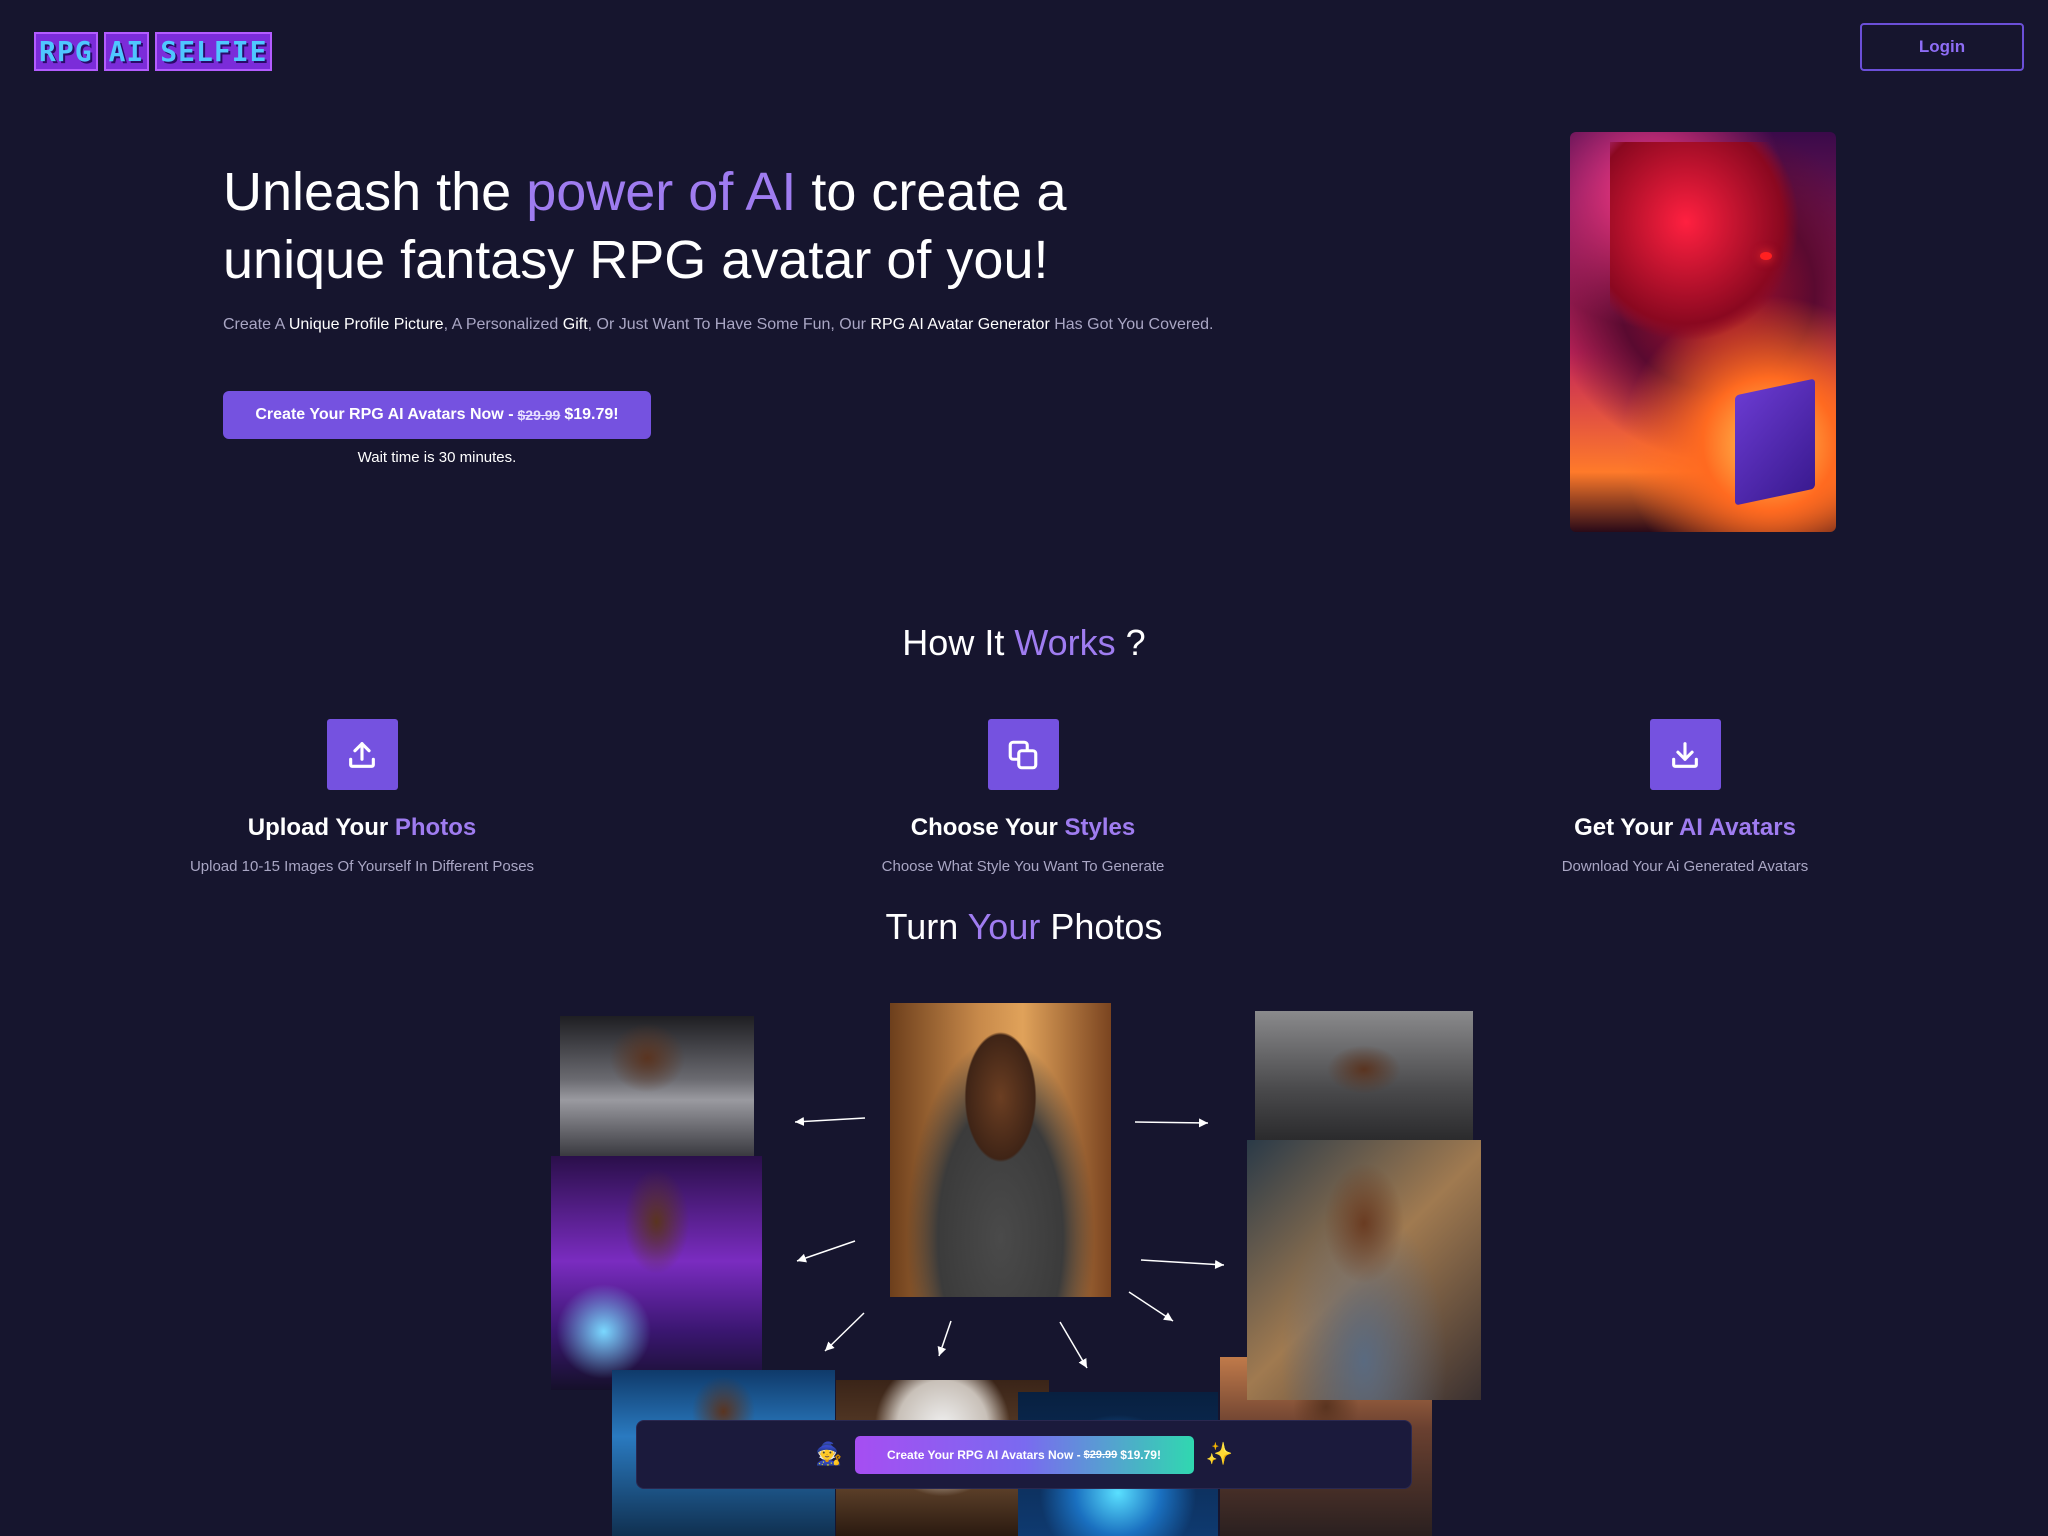 The image size is (2048, 1536). I want to click on subtitle-bold: RPG AI Avatar Generator, so click(960, 324).